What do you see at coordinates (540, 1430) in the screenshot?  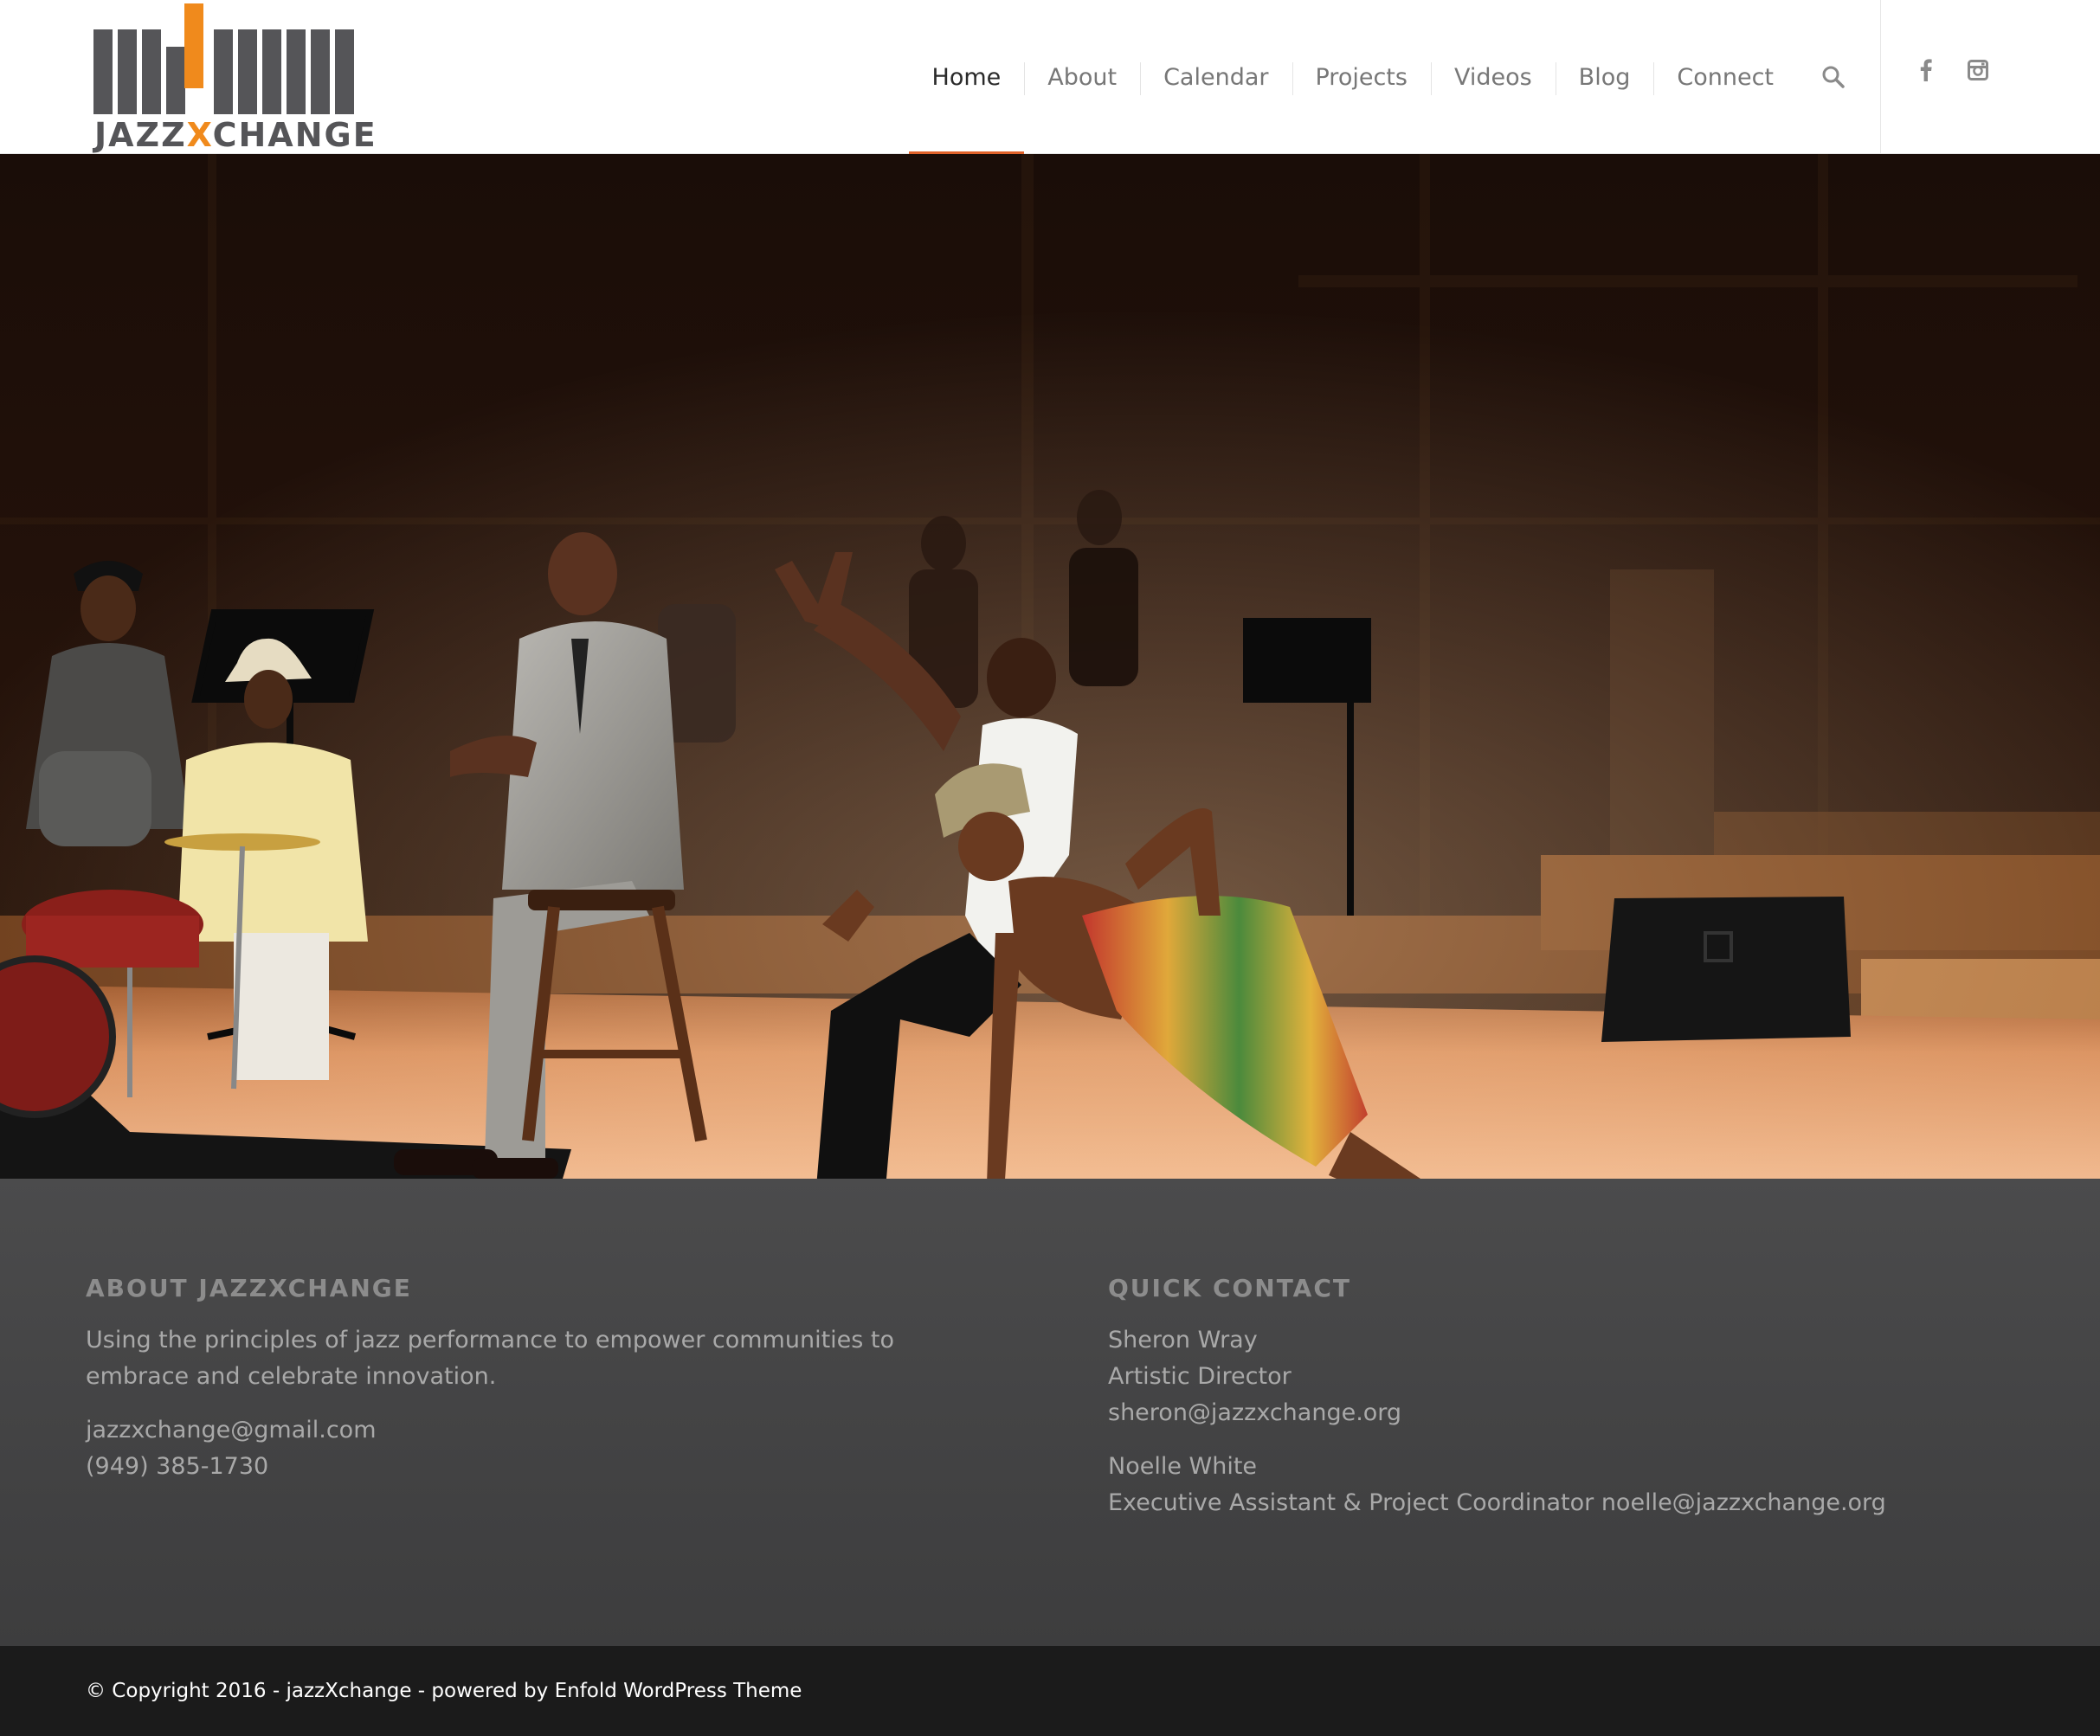 I see `footer-about-email: jazzxchange@gmail.com` at bounding box center [540, 1430].